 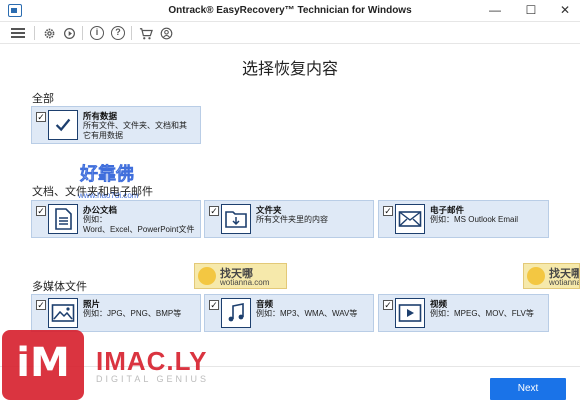 I want to click on card-desc-line: 例如：, so click(x=95, y=219).